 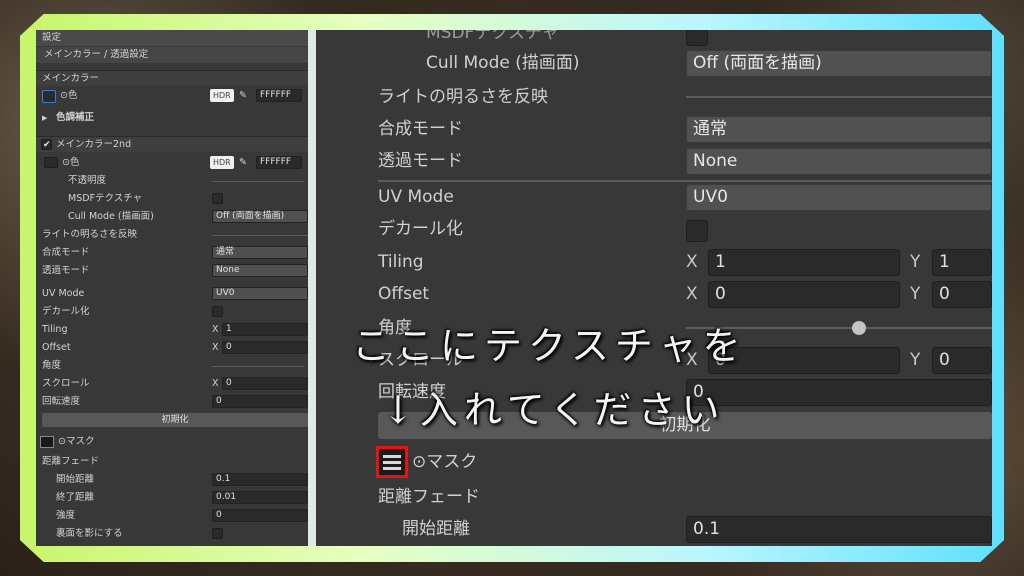 What do you see at coordinates (692, 262) in the screenshot?
I see `tiling-x-axis-zoomed: X` at bounding box center [692, 262].